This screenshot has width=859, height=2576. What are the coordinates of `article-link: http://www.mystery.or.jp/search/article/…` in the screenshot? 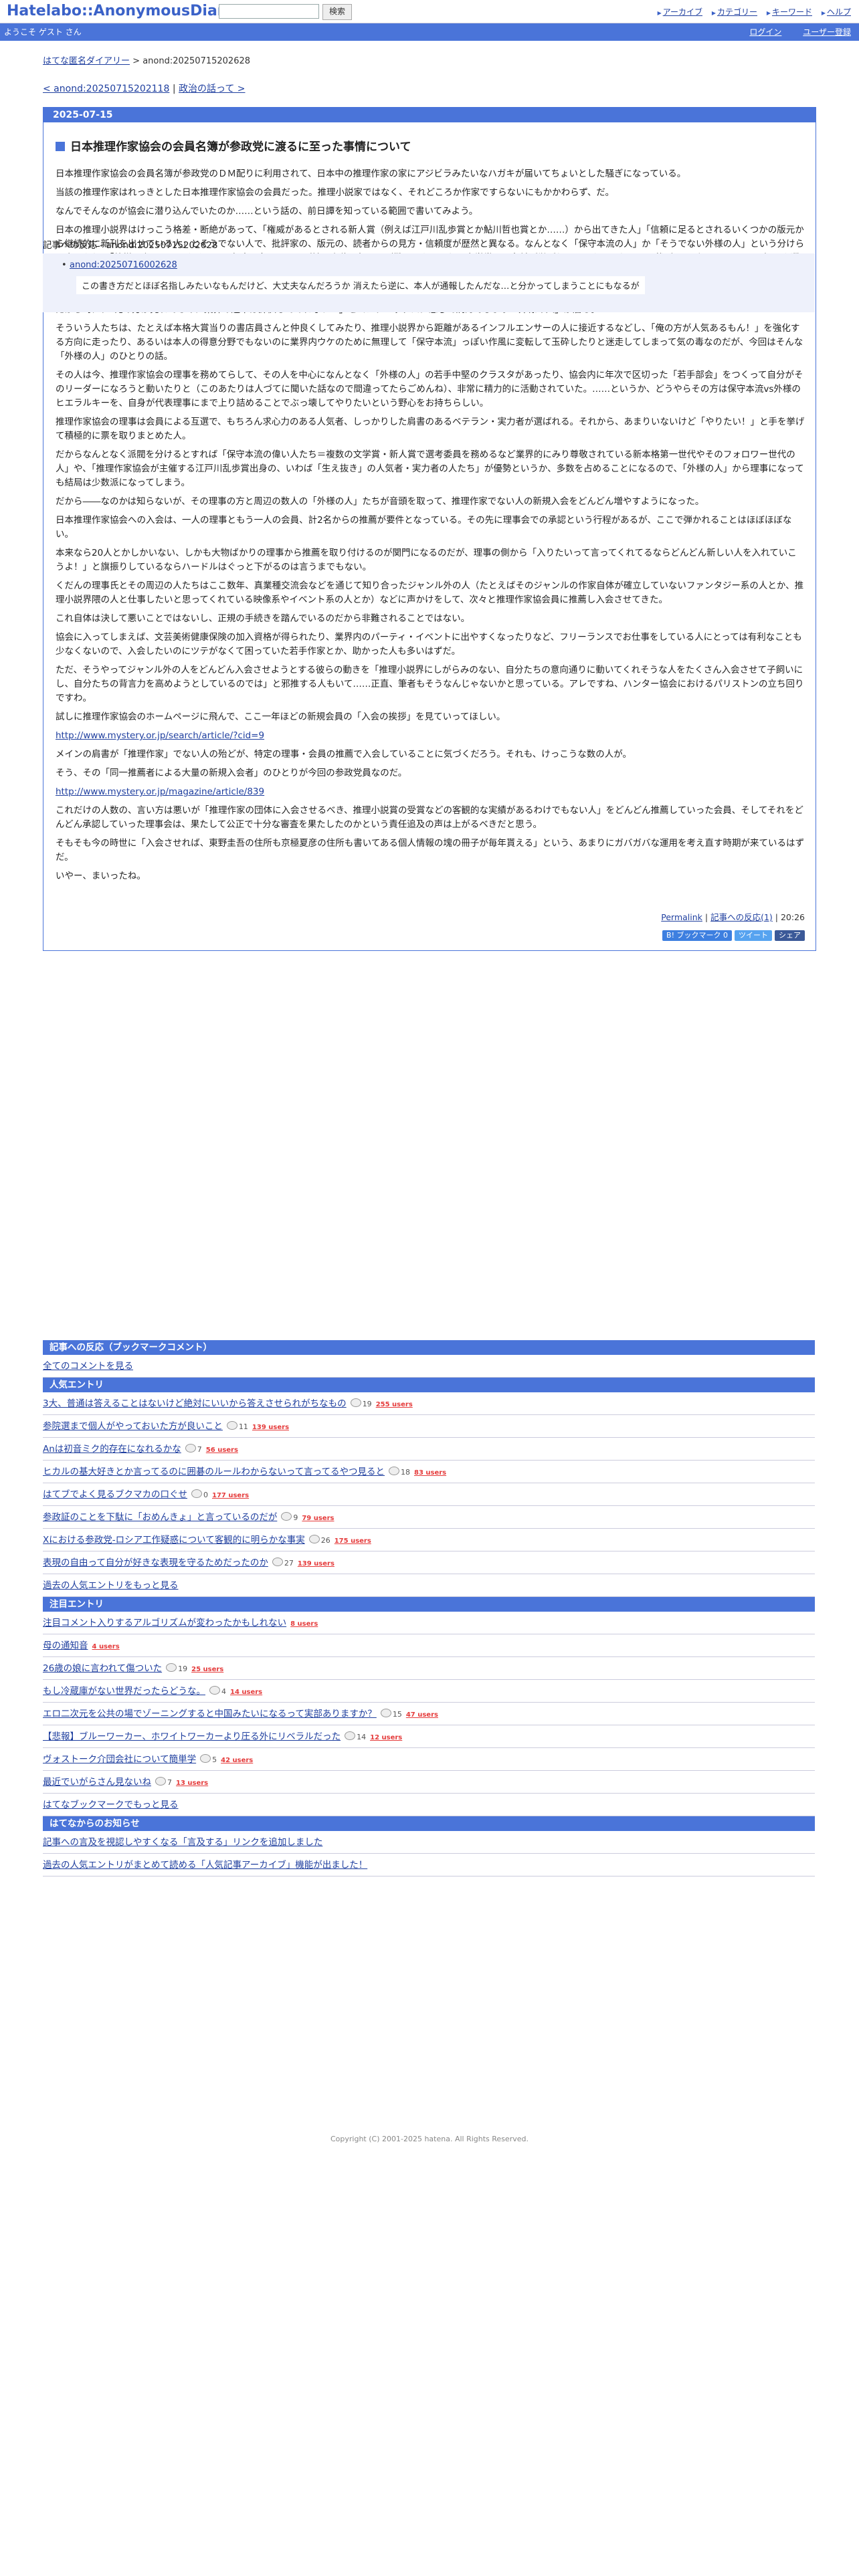 It's located at (160, 735).